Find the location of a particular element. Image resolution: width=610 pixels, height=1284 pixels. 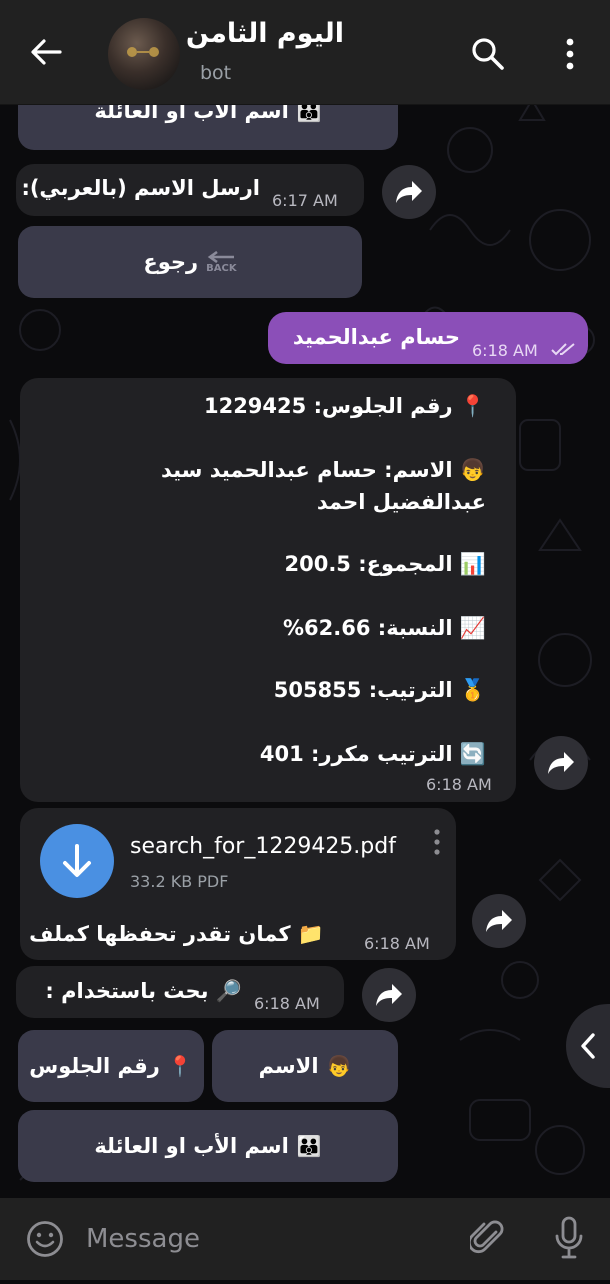

message-composer is located at coordinates (305, 1239).